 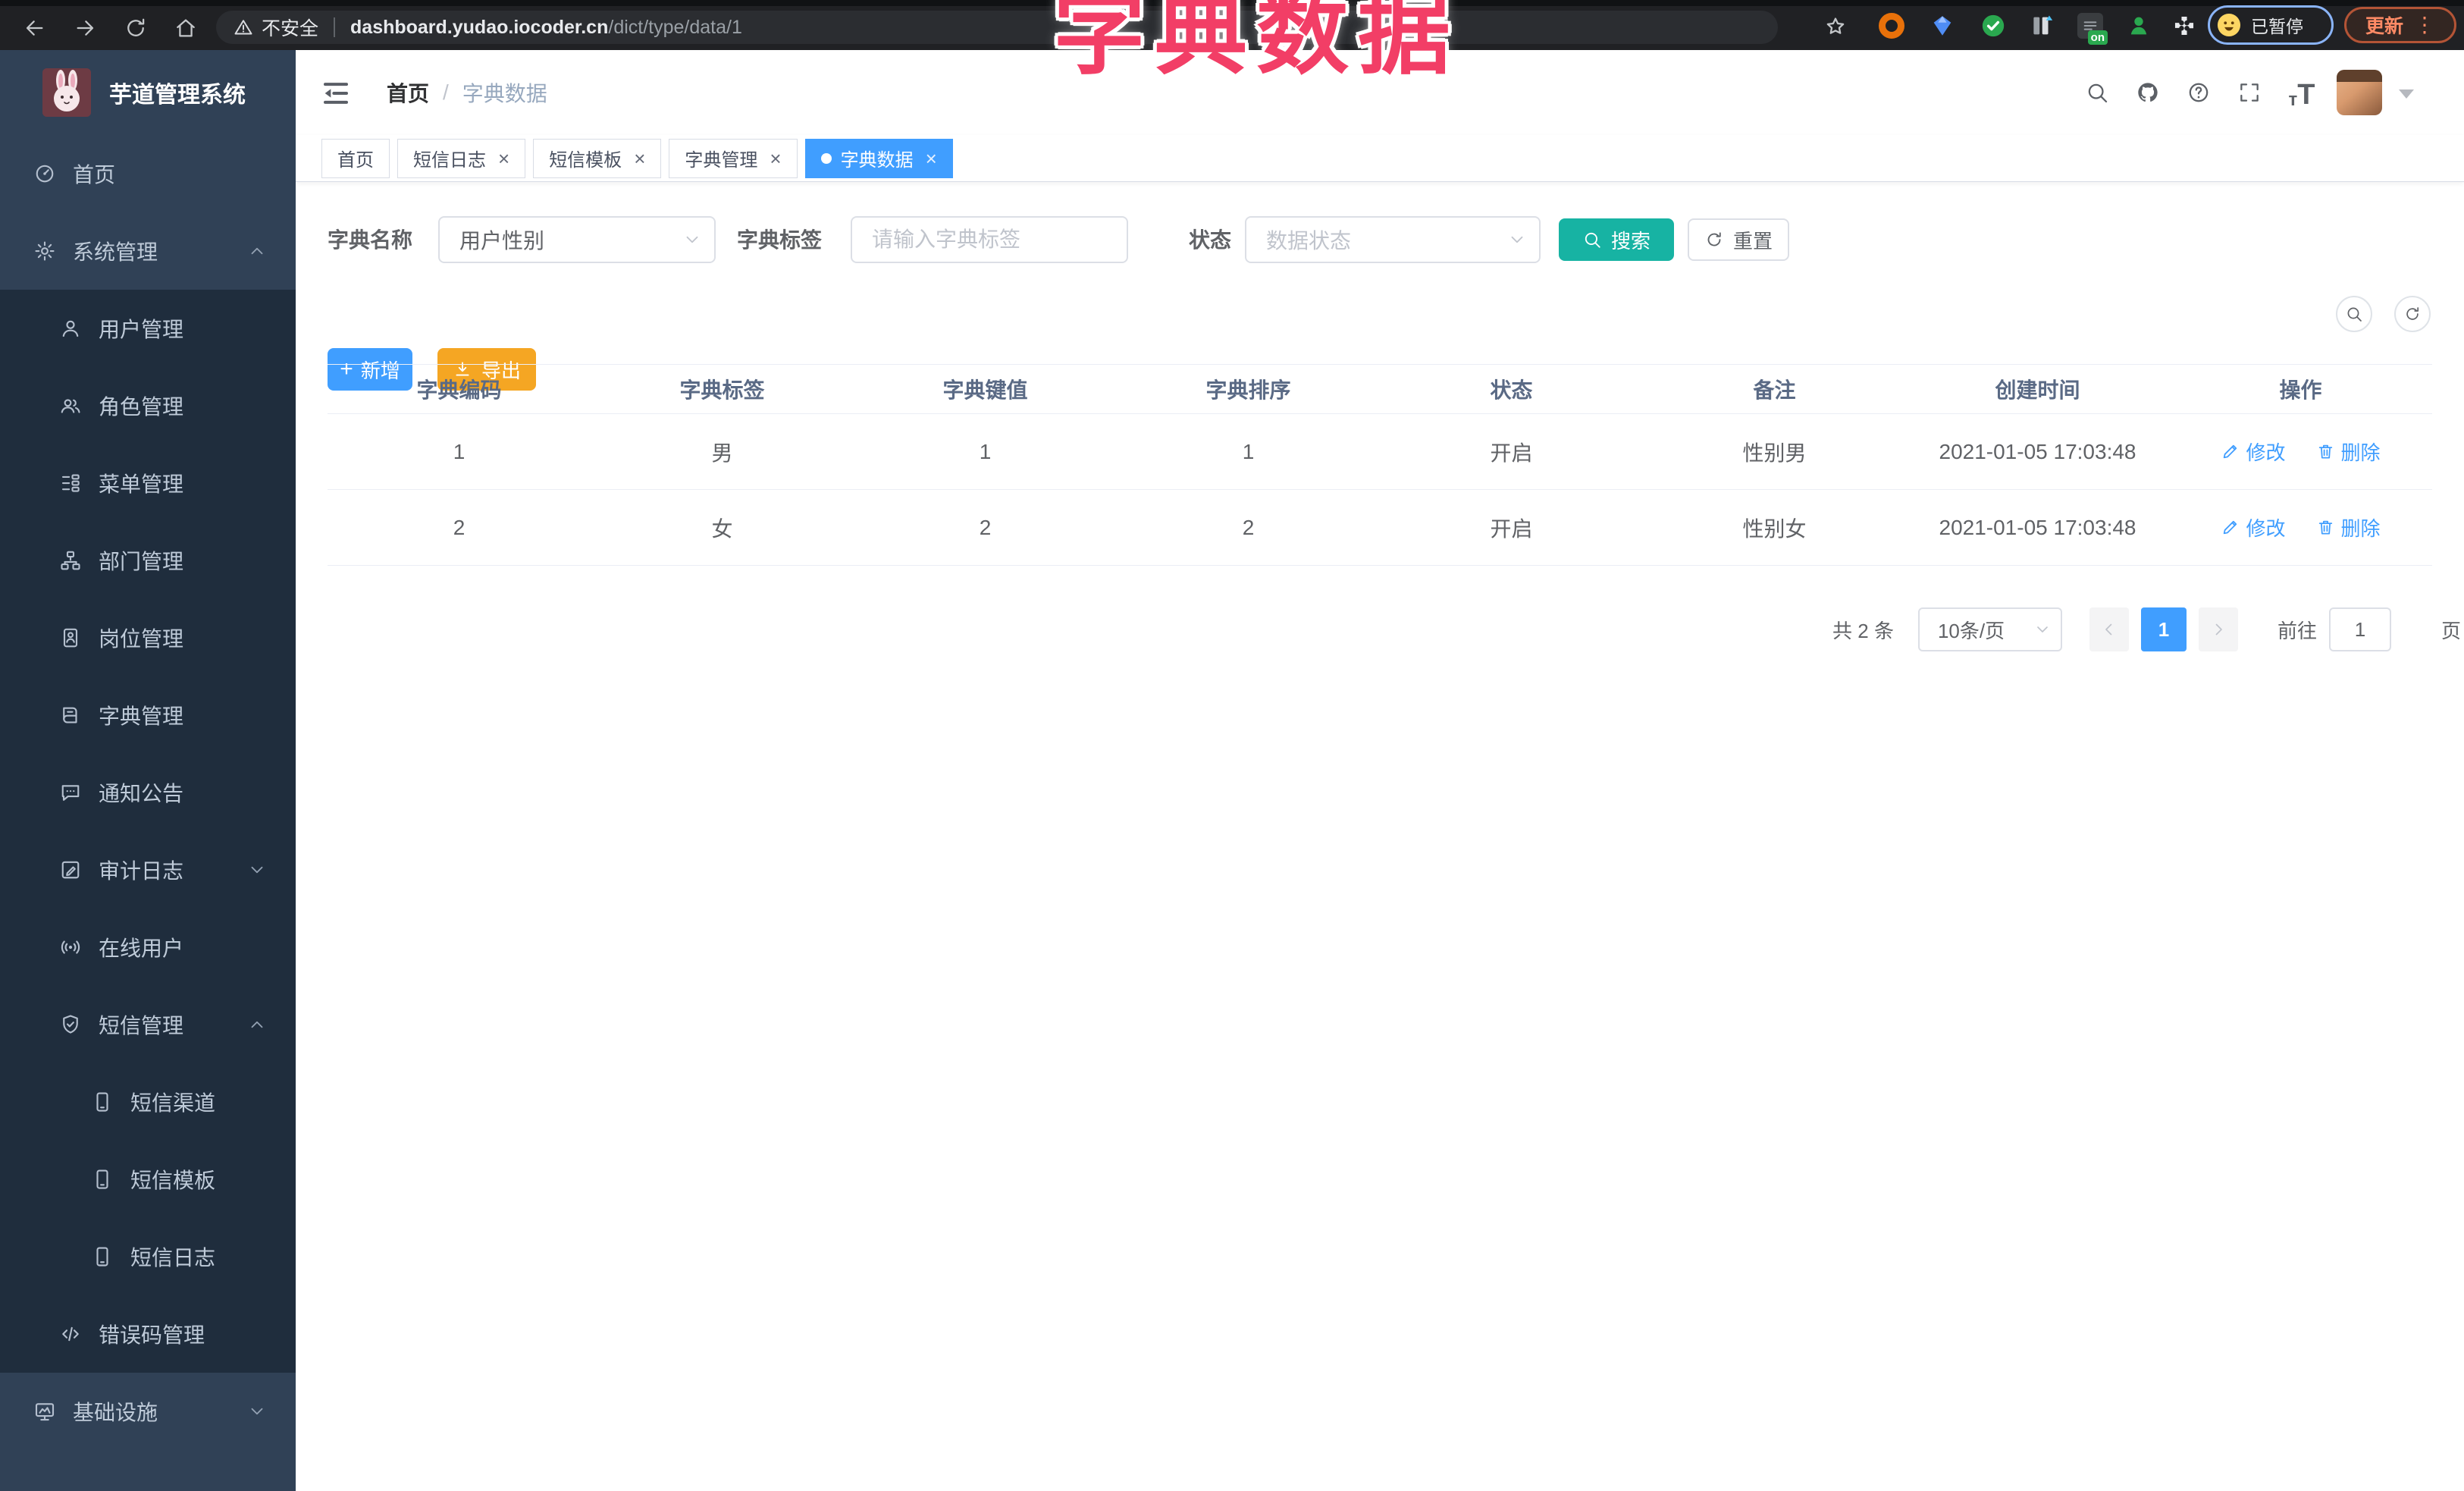 I want to click on cell-label: 男, so click(x=722, y=453).